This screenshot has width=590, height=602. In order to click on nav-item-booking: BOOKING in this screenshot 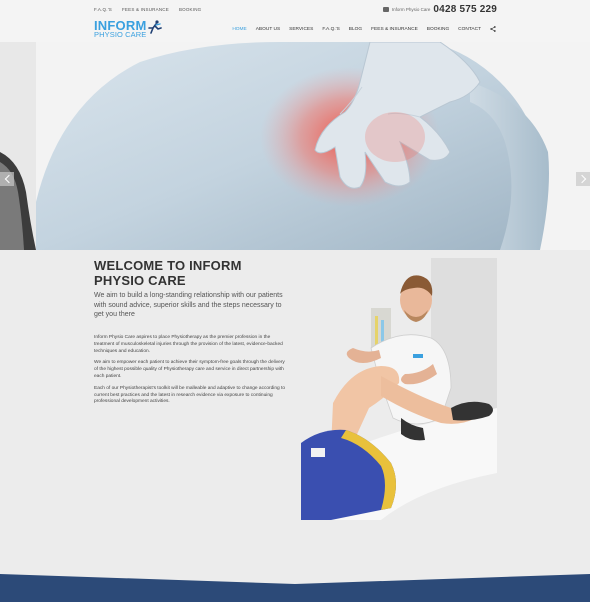, I will do `click(438, 29)`.